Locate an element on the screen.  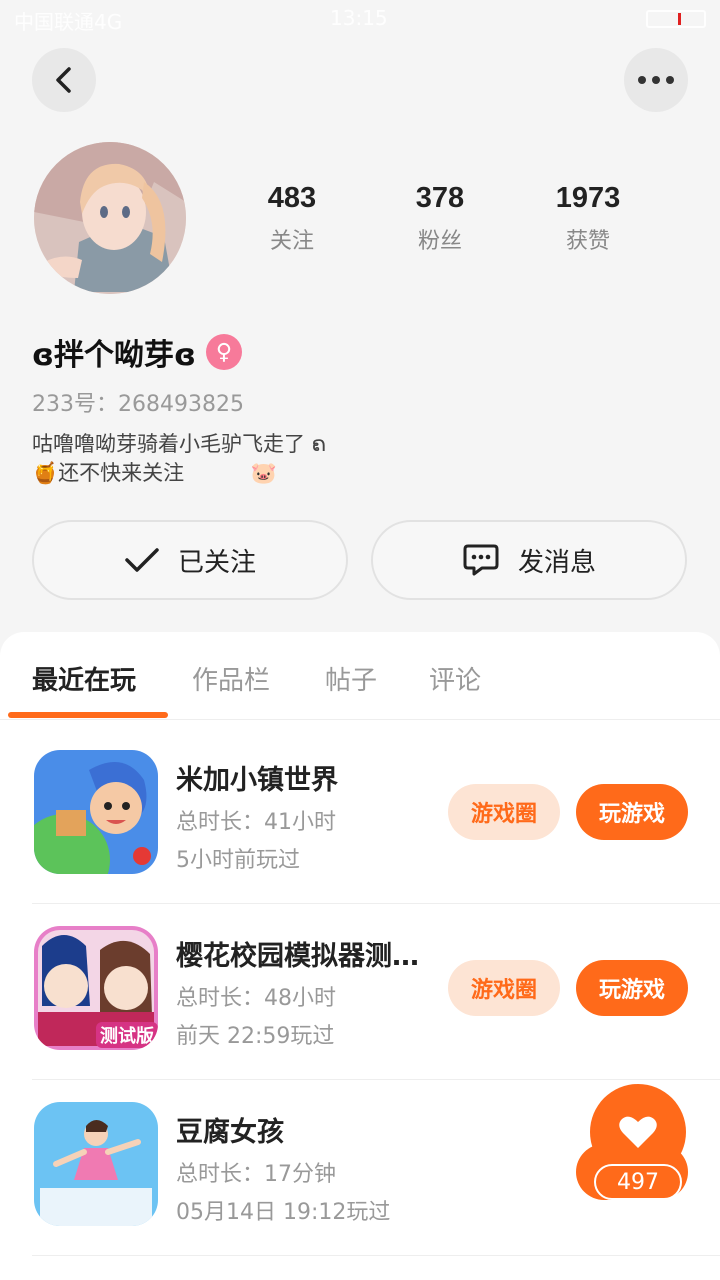
game-last-played: 05月14日 19:12玩过 is located at coordinates (283, 1212).